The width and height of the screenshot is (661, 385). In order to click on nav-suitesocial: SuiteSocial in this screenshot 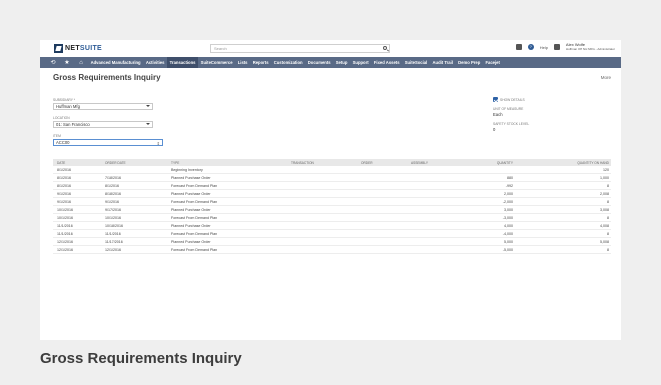, I will do `click(416, 62)`.